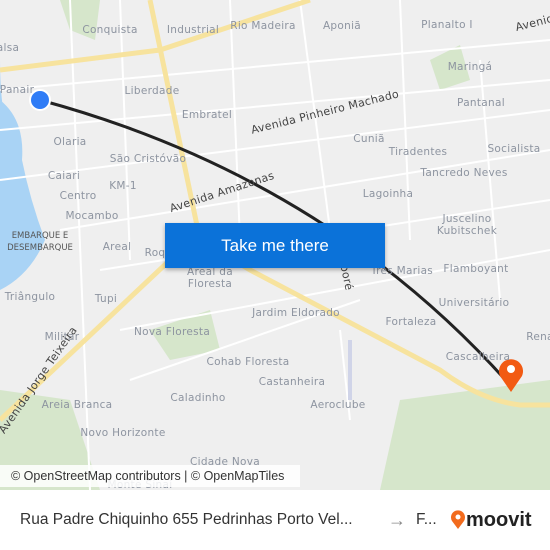 This screenshot has height=550, width=550. Describe the element at coordinates (207, 115) in the screenshot. I see `map-label: Embratel` at that location.